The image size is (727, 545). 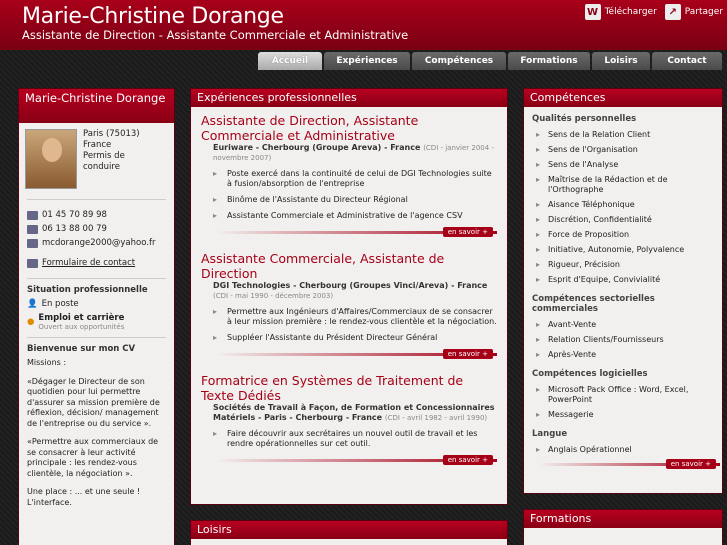 I want to click on phone-2: 06 13 88 00 79, so click(x=74, y=229).